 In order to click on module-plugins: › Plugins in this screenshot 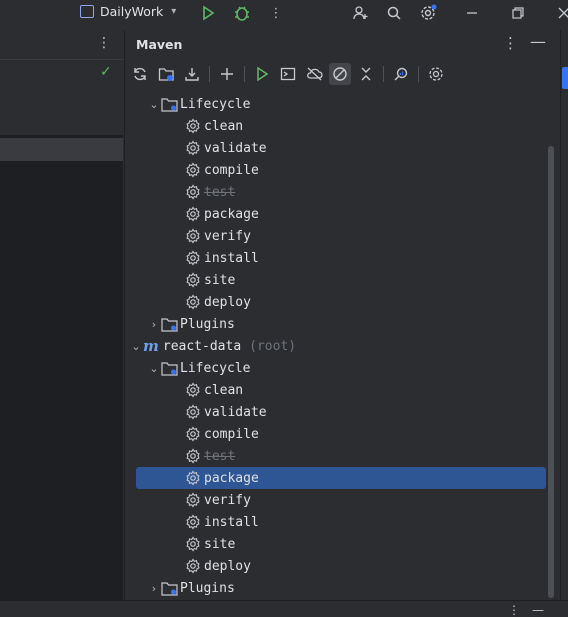, I will do `click(191, 324)`.